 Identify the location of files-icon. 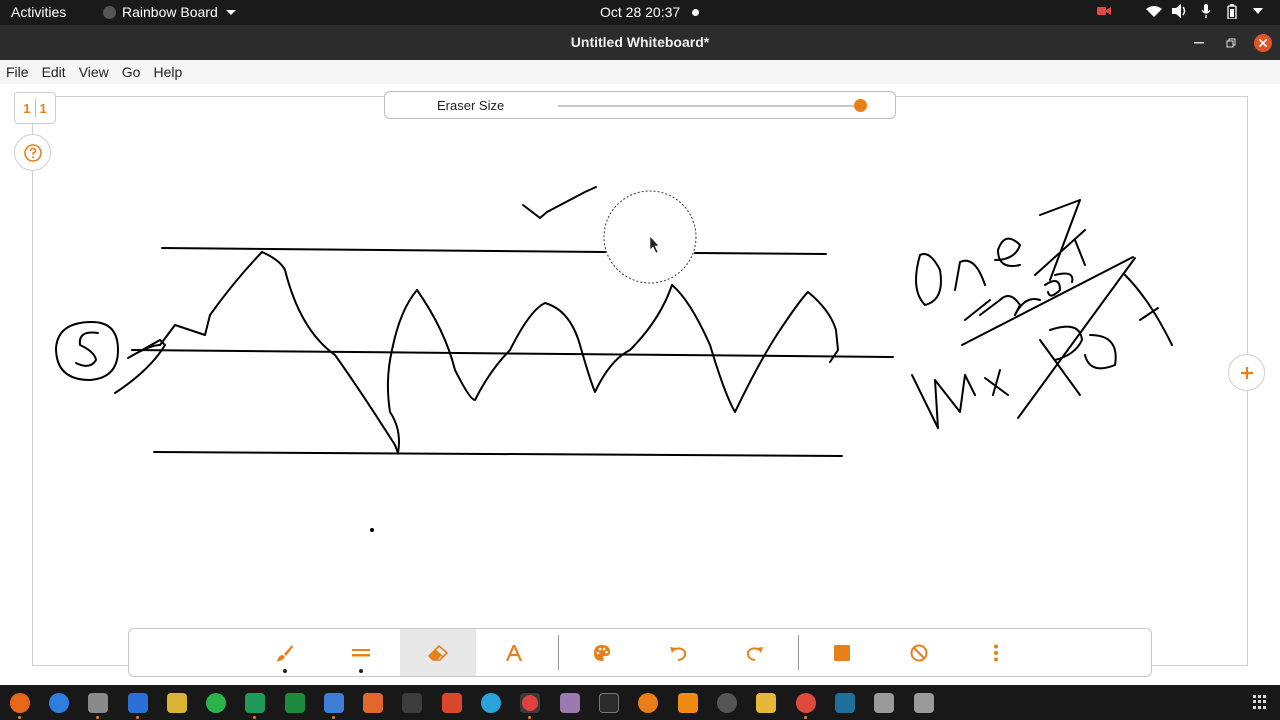
(98, 706).